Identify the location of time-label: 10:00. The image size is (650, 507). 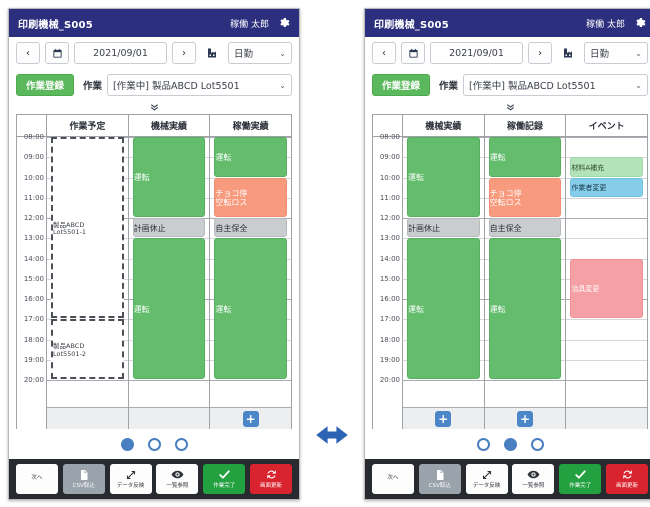
(389, 177).